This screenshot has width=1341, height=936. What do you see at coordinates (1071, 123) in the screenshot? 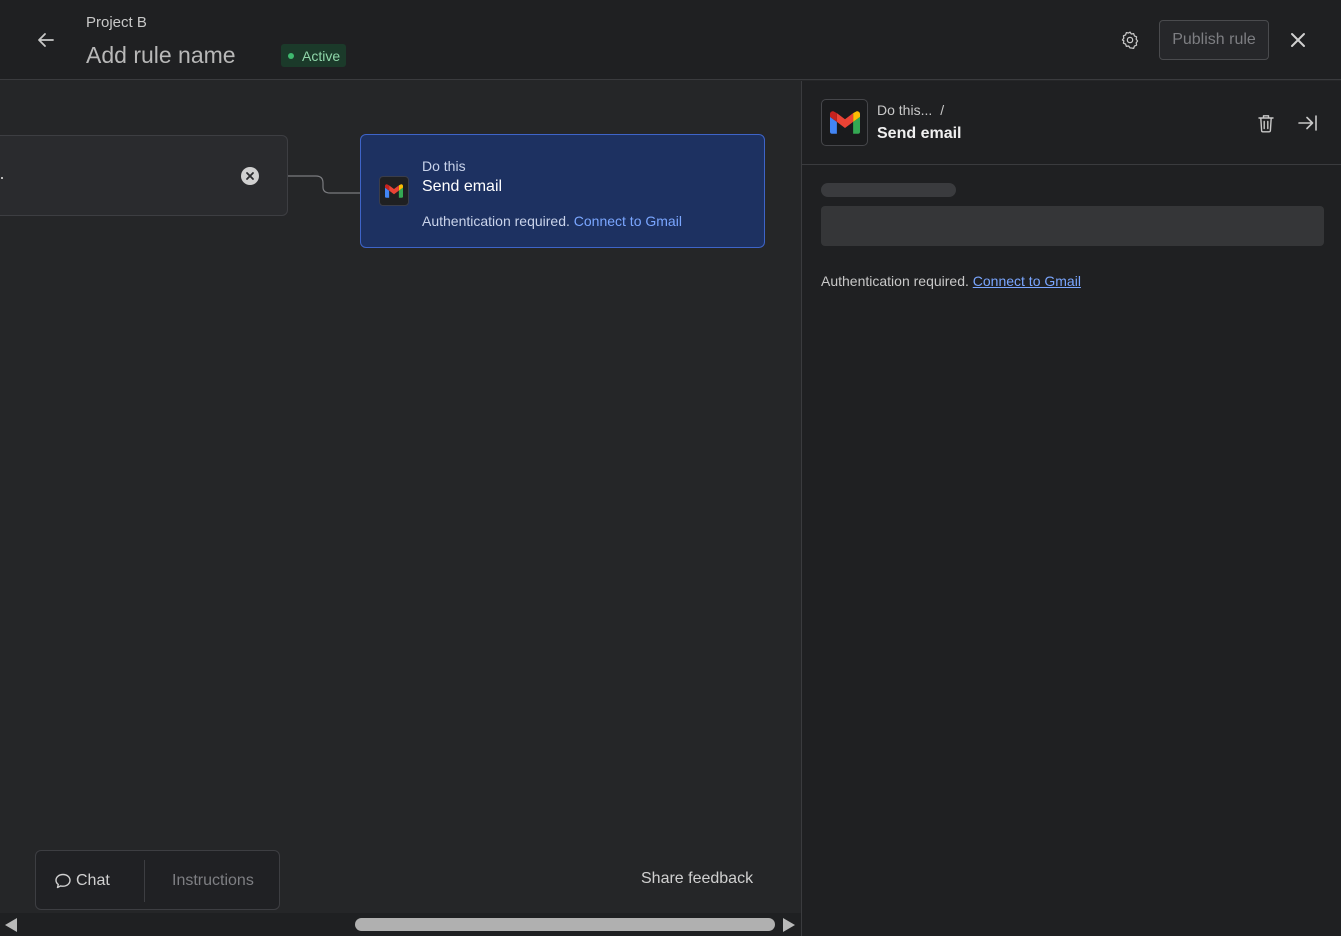
I see `panel-header: Do this... / Send email` at bounding box center [1071, 123].